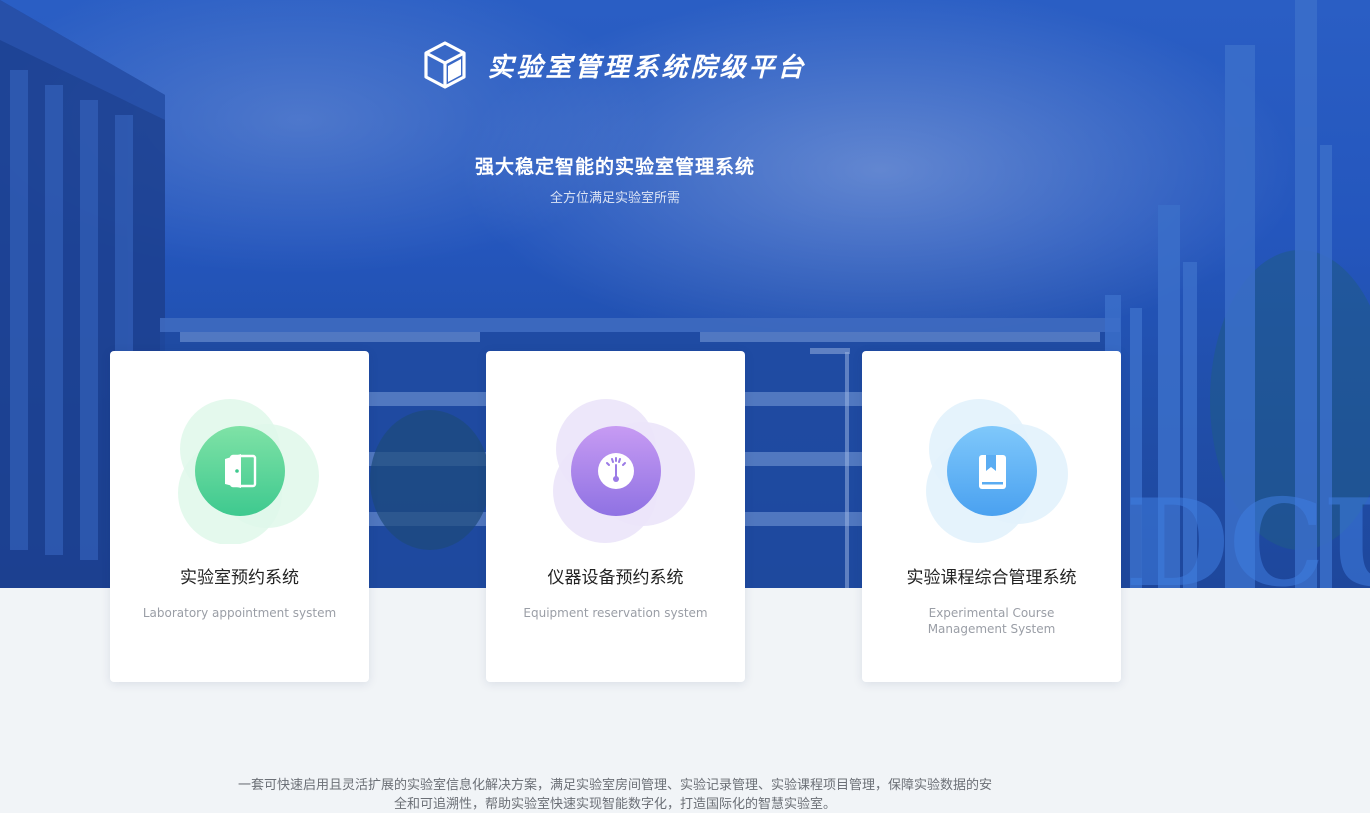  What do you see at coordinates (614, 167) in the screenshot?
I see `hero-tagline: 强大稳定智能的实验室管理系统` at bounding box center [614, 167].